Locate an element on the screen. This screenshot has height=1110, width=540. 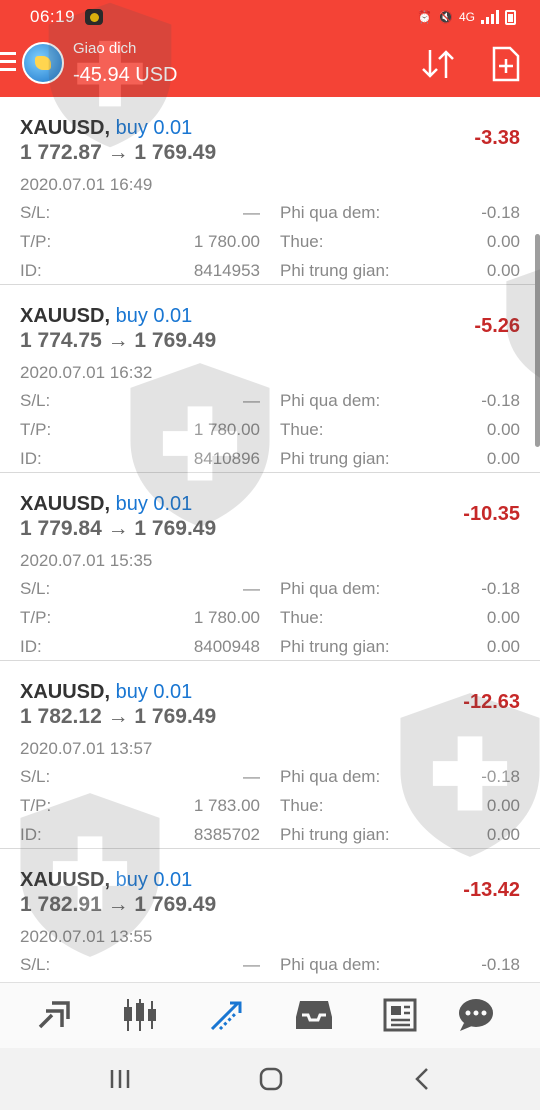
back-icon is located at coordinates (422, 1079).